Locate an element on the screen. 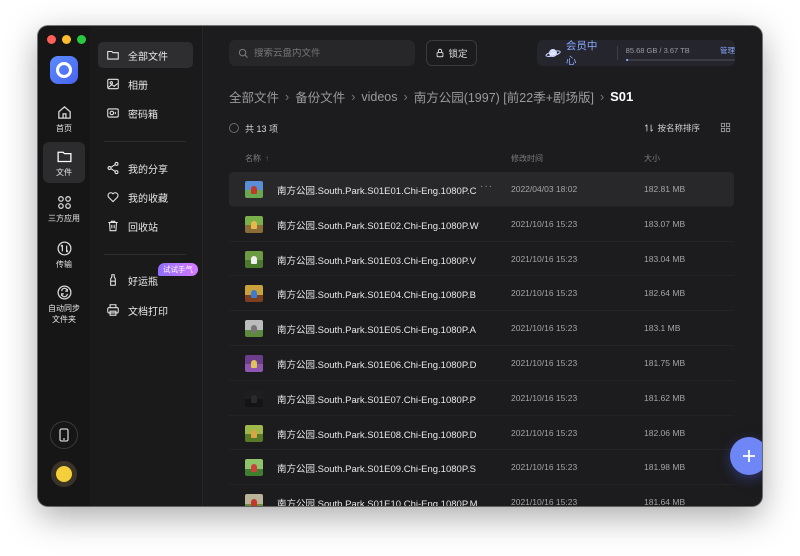  breadcrumb-item: videos is located at coordinates (379, 97).